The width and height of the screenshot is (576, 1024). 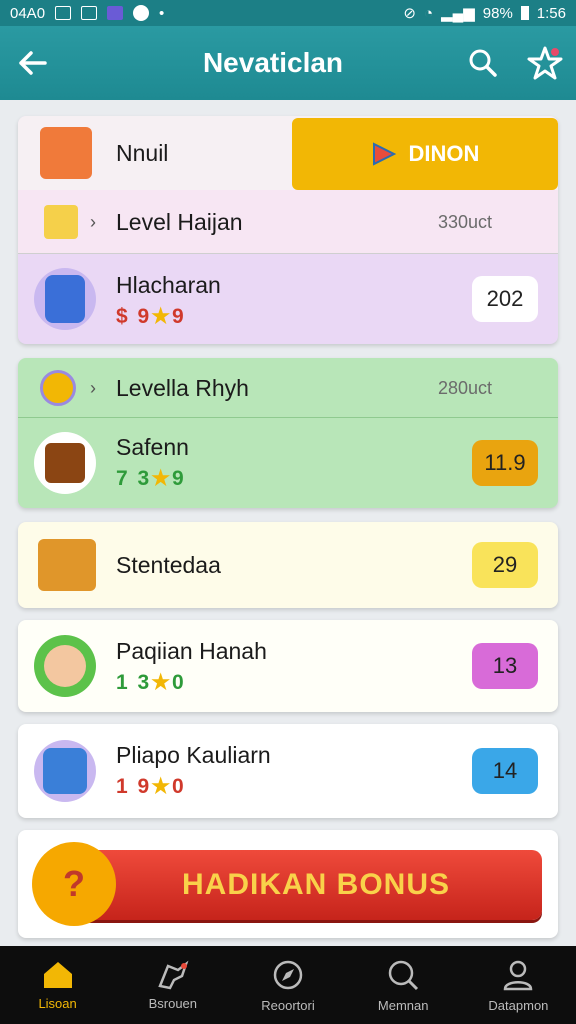 I want to click on book-icon, so click(x=65, y=771).